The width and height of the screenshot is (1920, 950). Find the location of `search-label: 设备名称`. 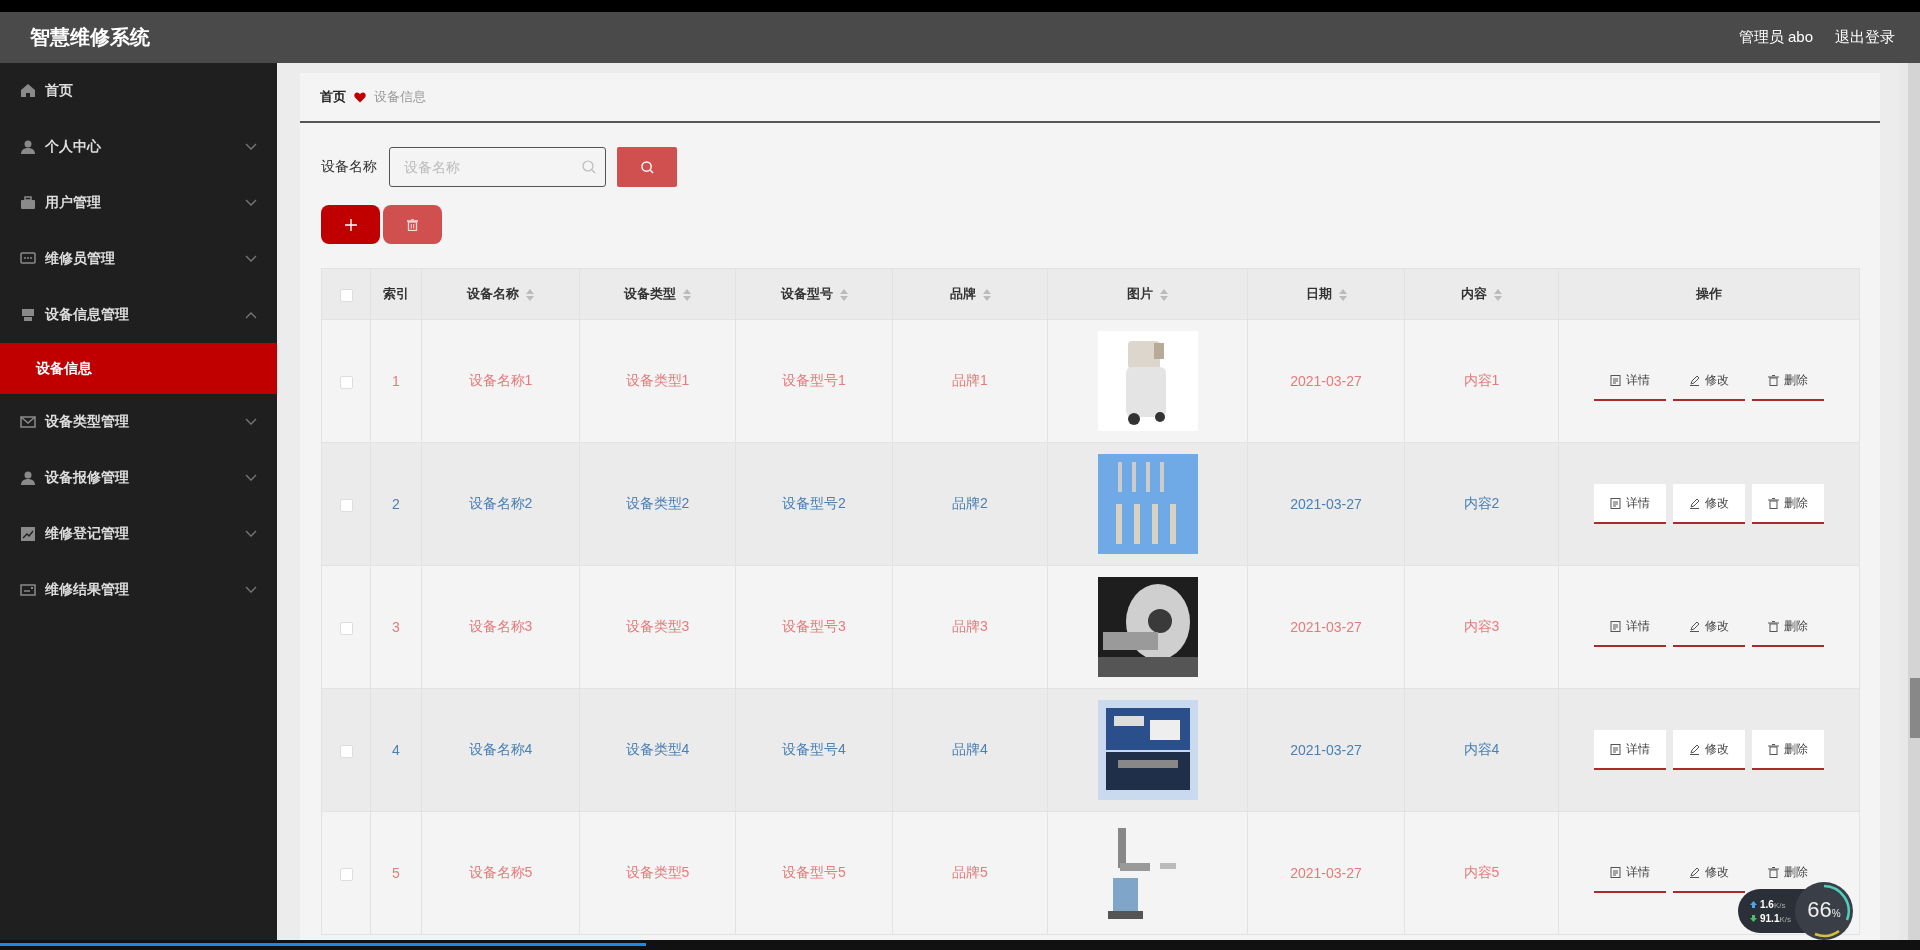

search-label: 设备名称 is located at coordinates (349, 167).